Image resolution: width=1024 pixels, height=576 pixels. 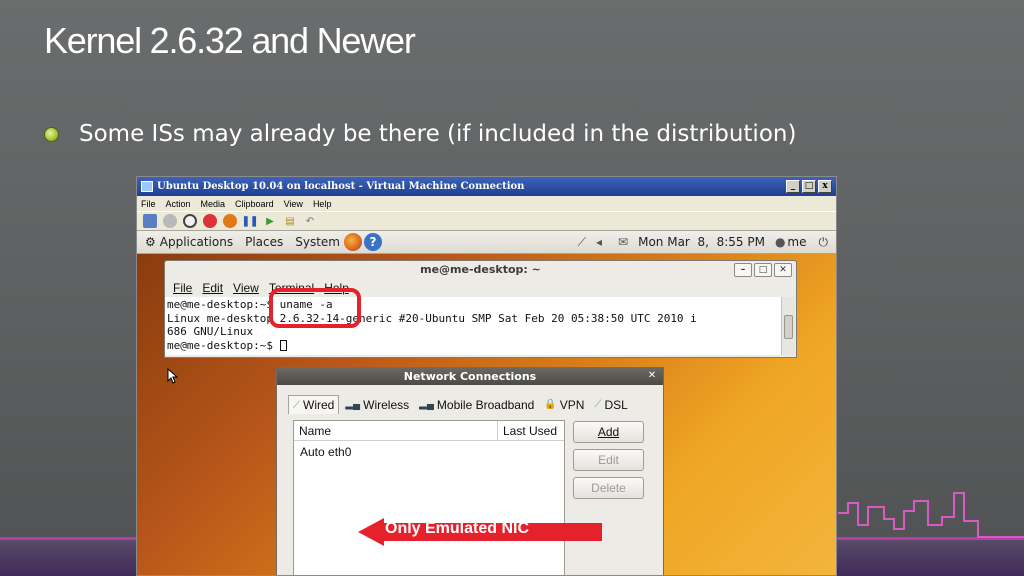 What do you see at coordinates (616, 404) in the screenshot?
I see `tab-dsl-label: DSL` at bounding box center [616, 404].